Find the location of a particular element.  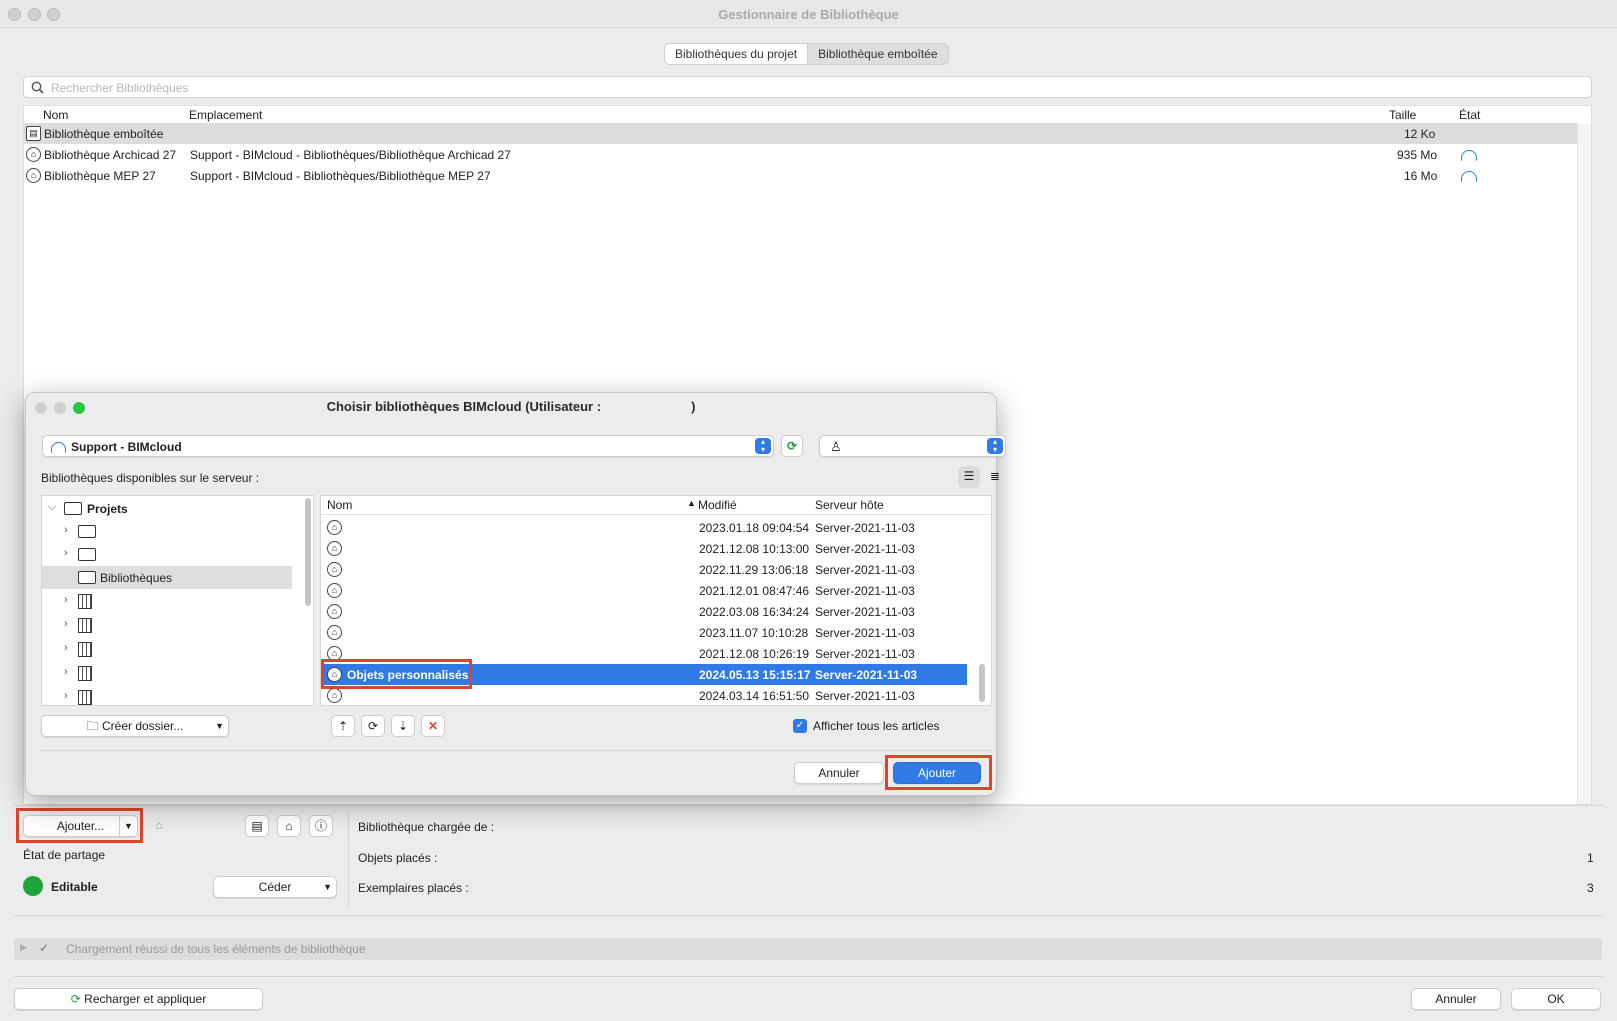

window-title: Gestionnaire de Bibliothèque is located at coordinates (808, 14).